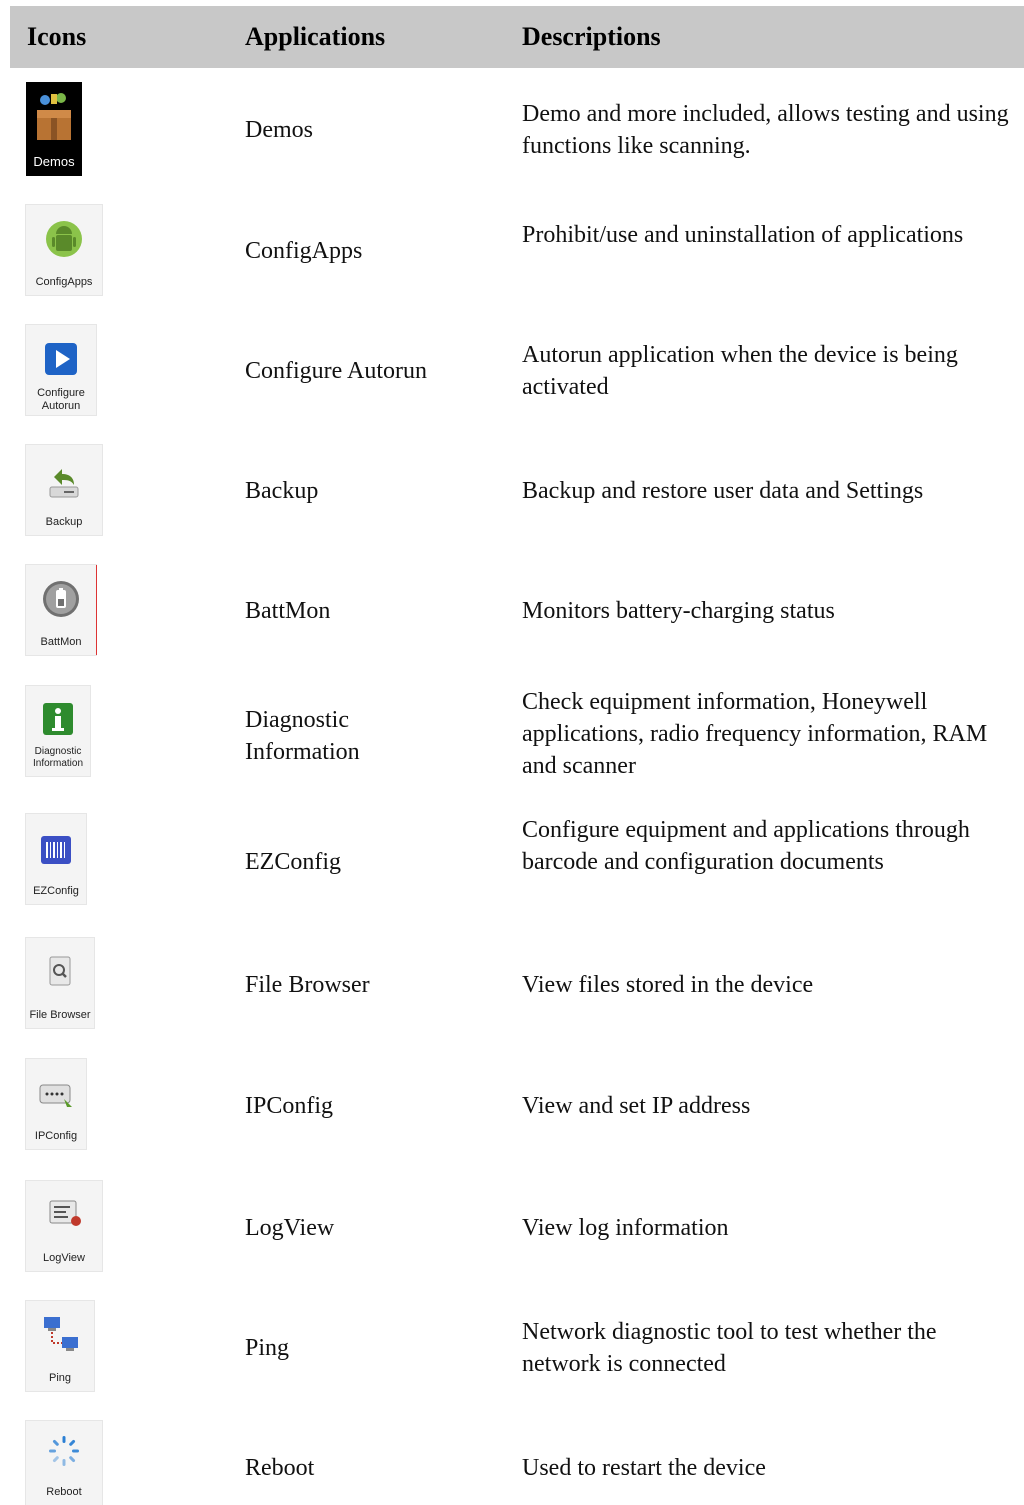 The image size is (1024, 1505). Describe the element at coordinates (625, 1228) in the screenshot. I see `app-description: View log information` at that location.